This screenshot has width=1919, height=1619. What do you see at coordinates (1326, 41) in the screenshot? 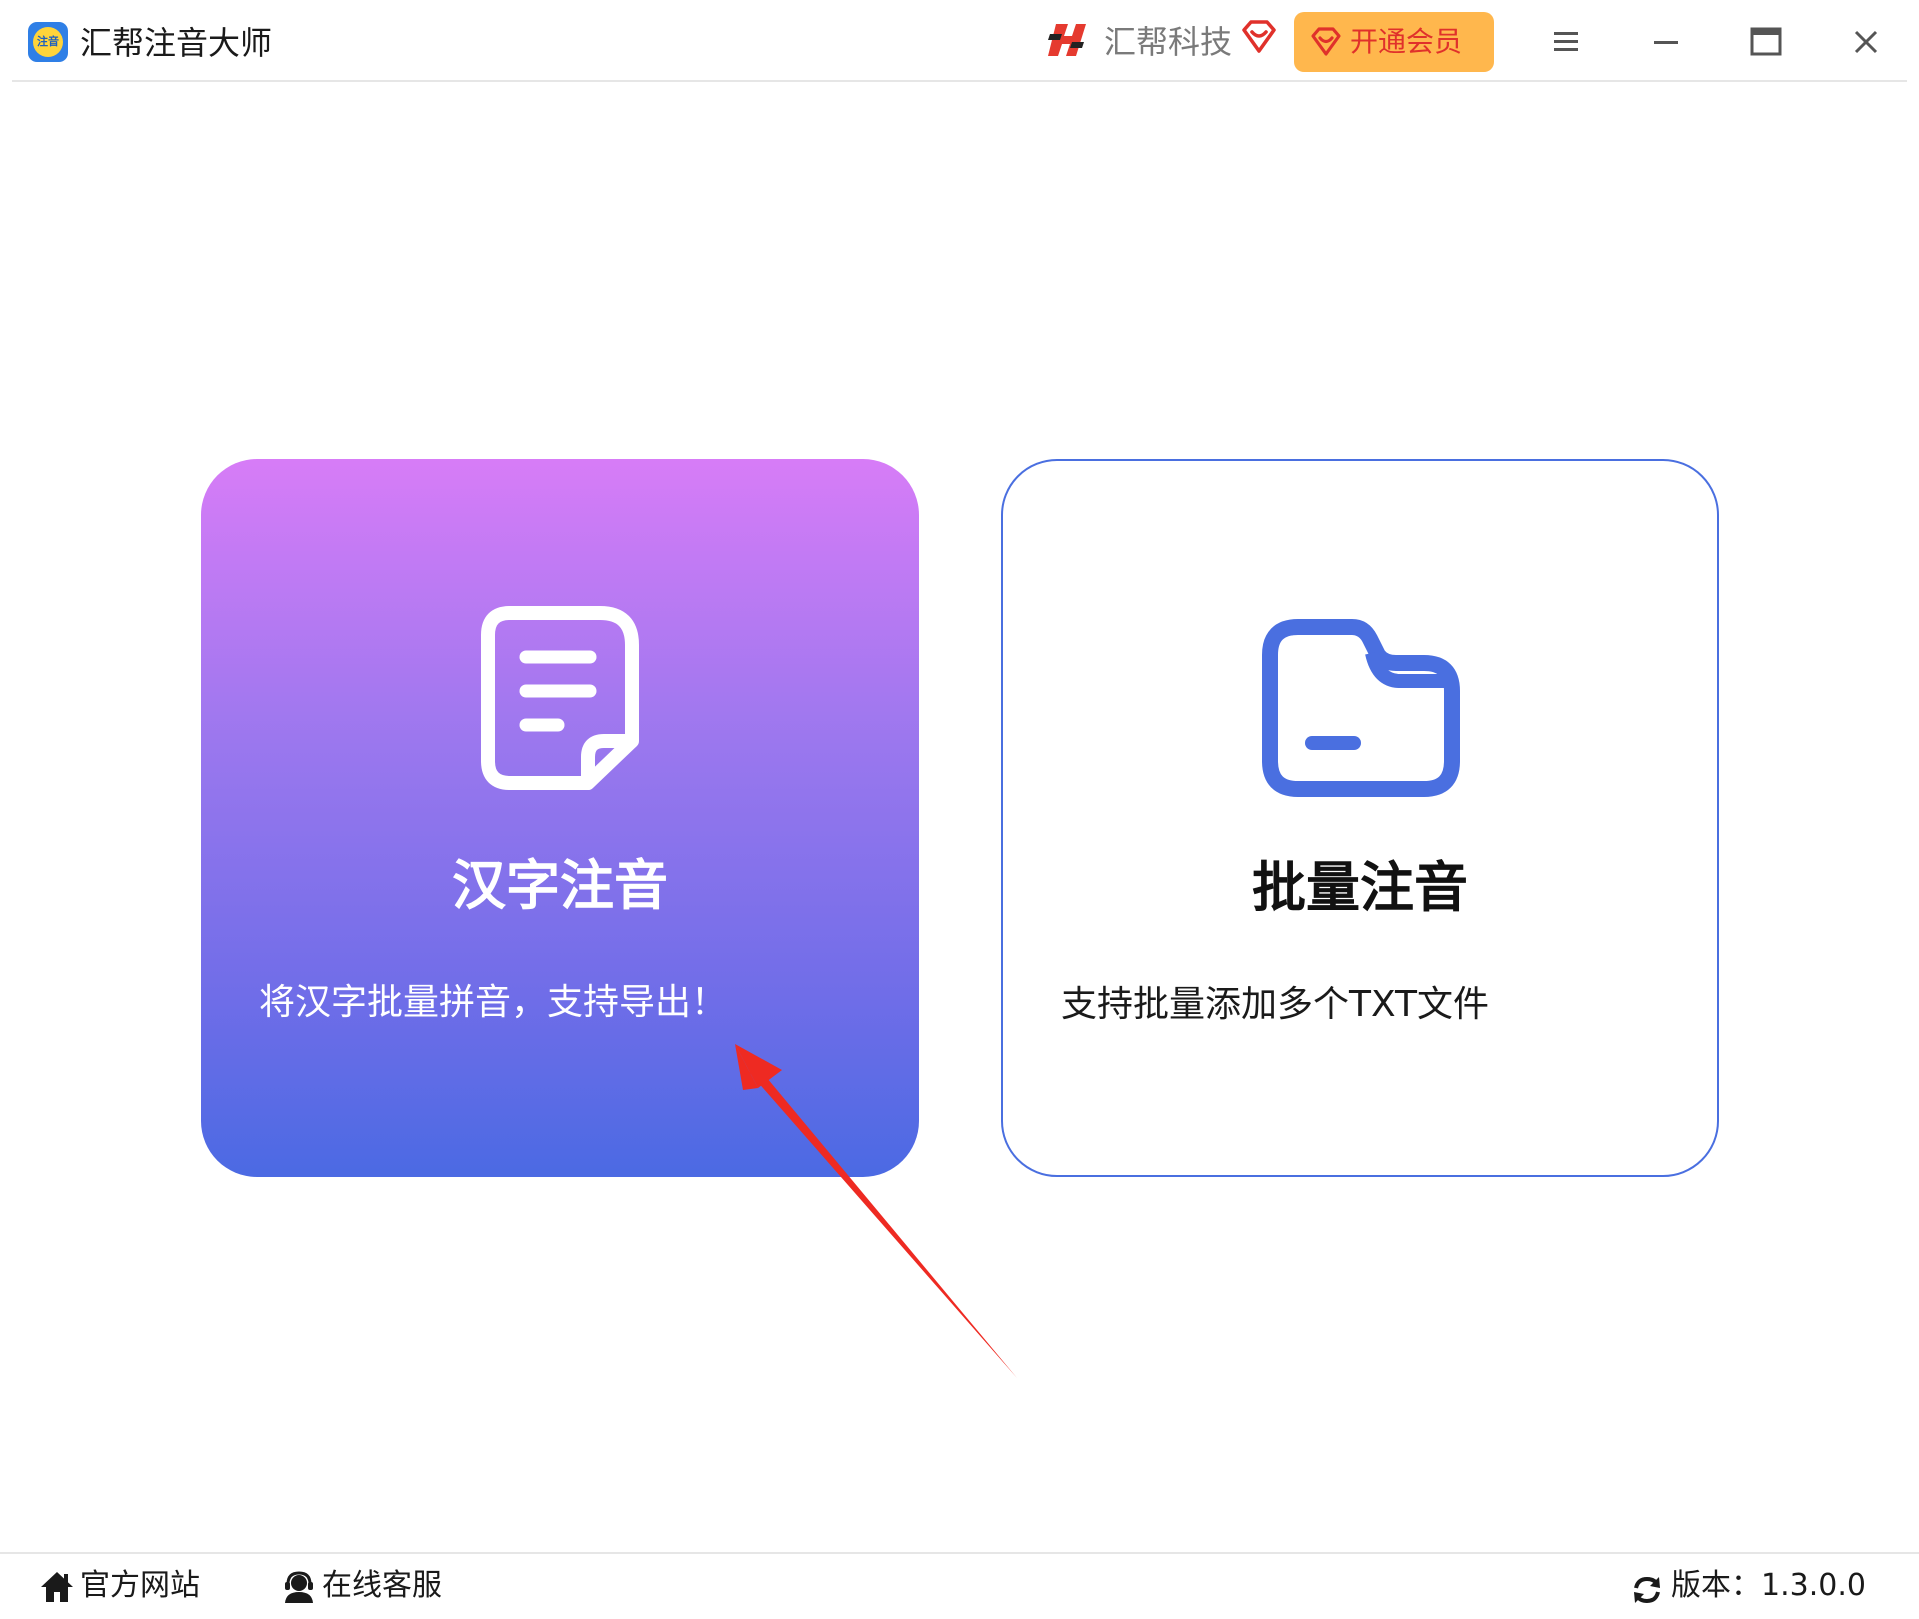
I see `vip-diamond-icon` at bounding box center [1326, 41].